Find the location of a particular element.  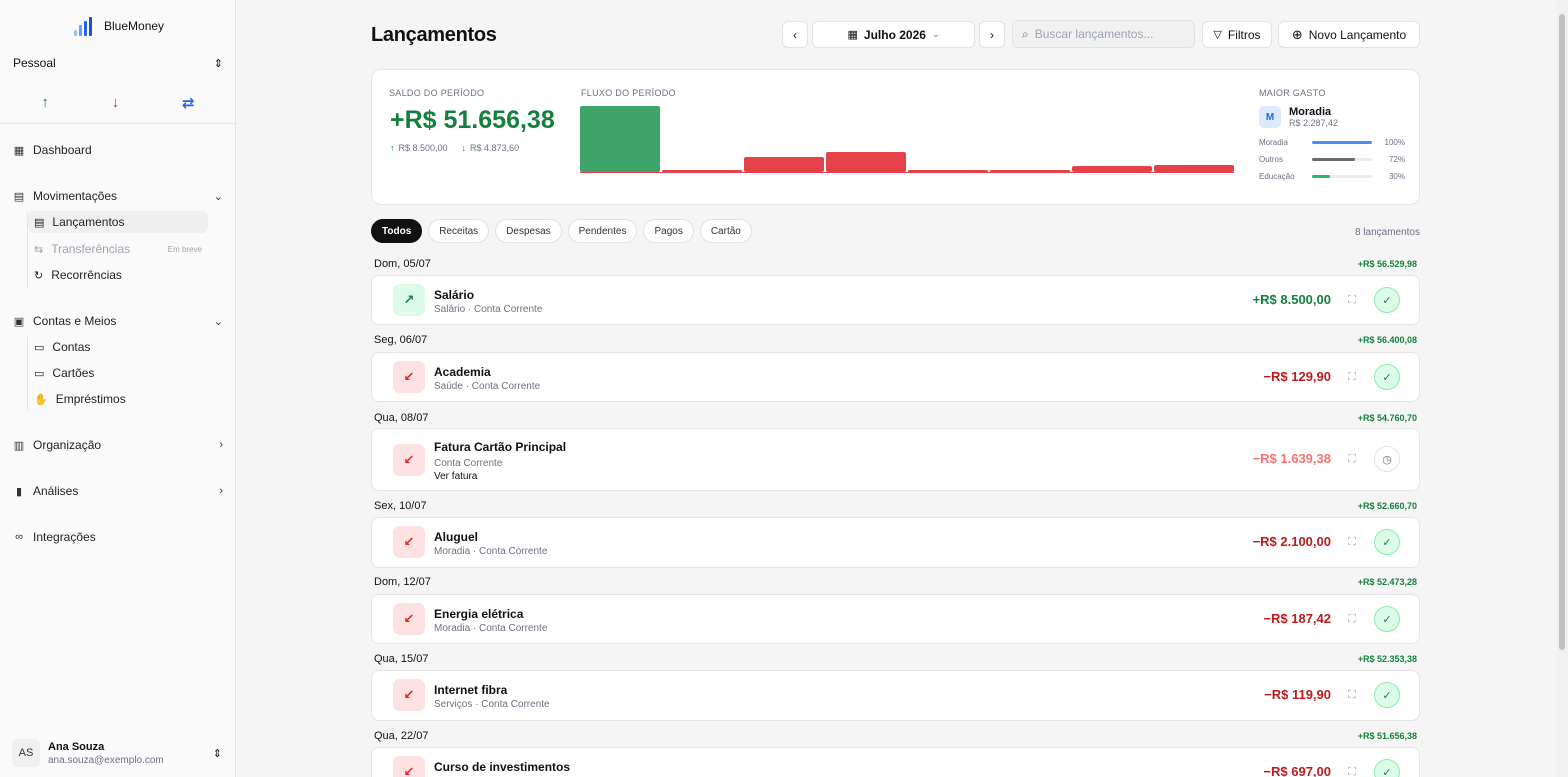

transaction-title: Salário is located at coordinates (454, 295).